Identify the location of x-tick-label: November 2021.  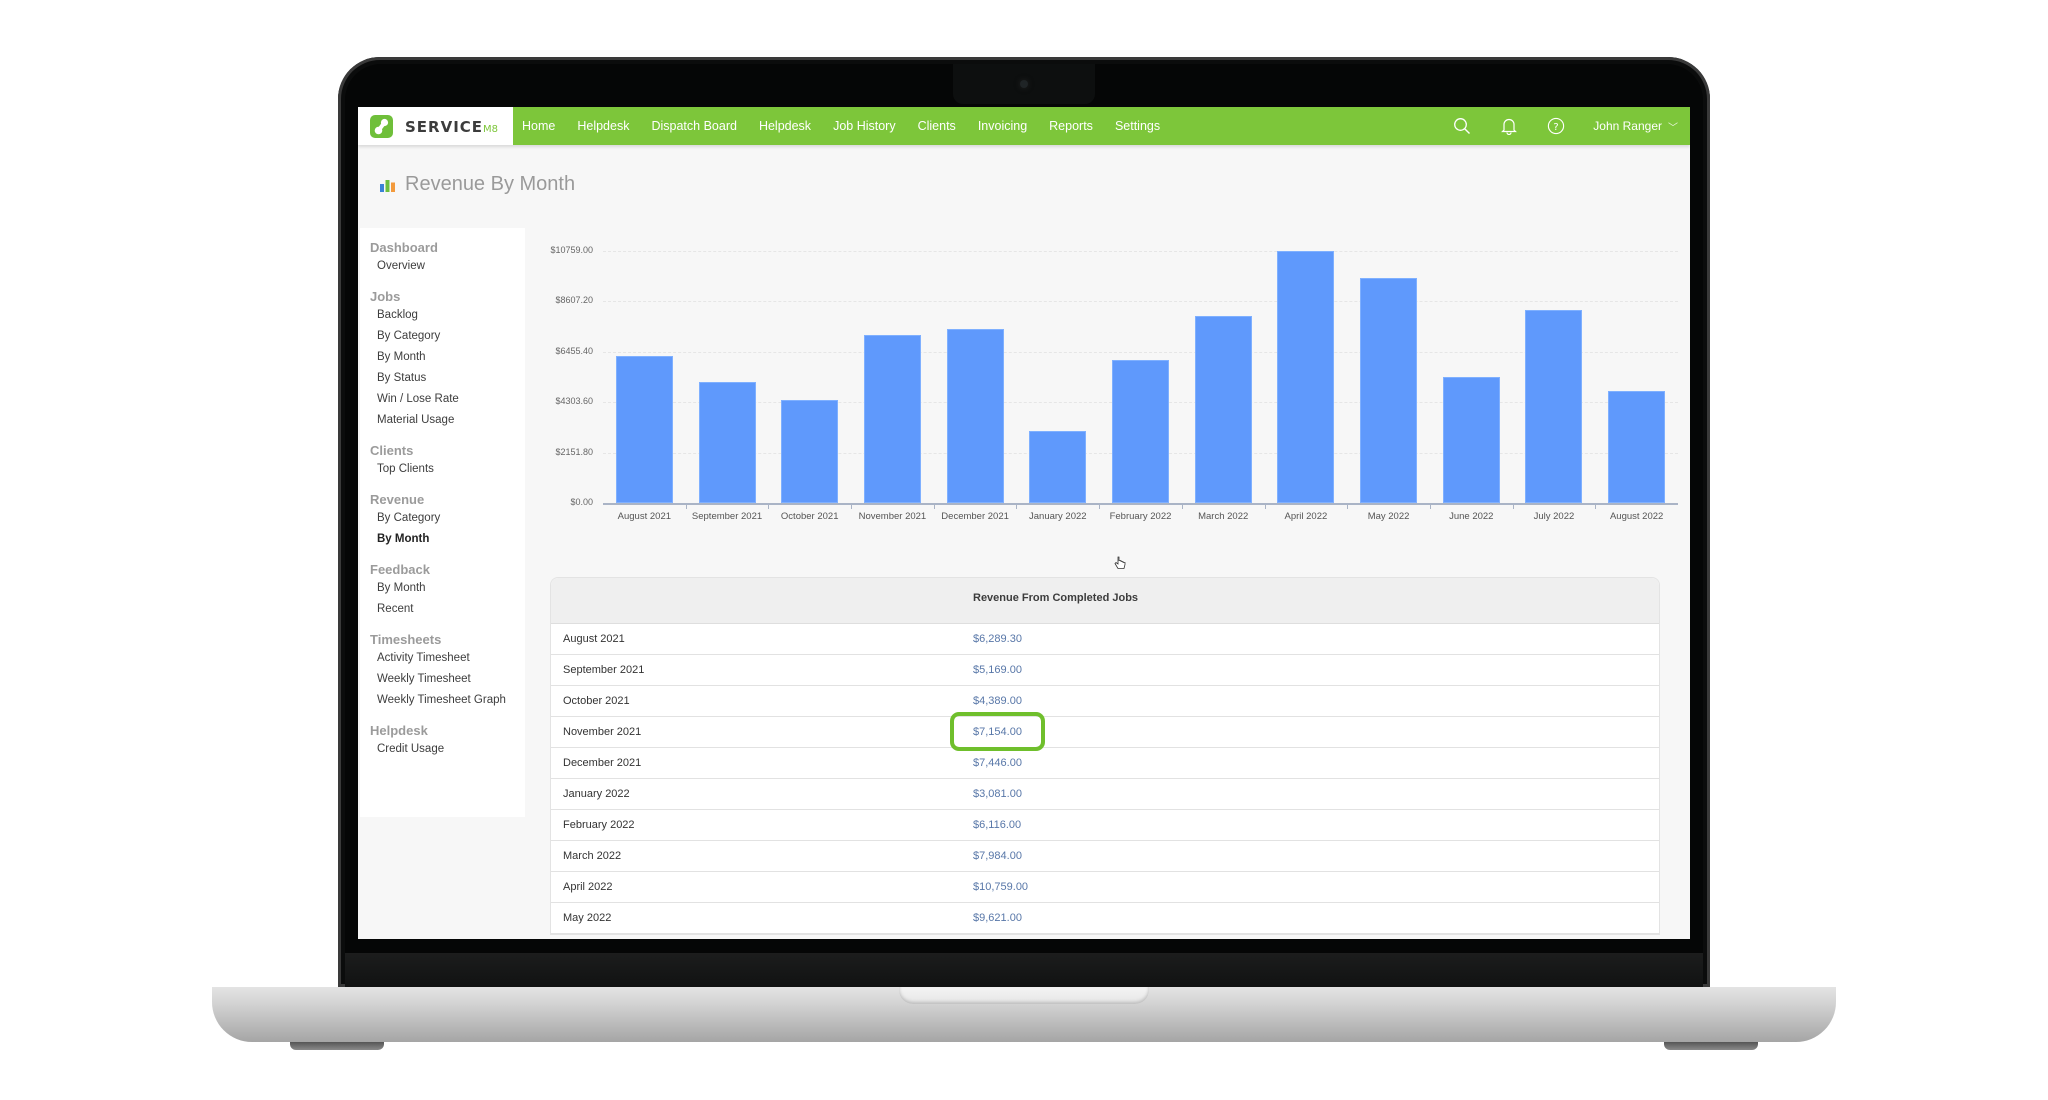
(892, 516).